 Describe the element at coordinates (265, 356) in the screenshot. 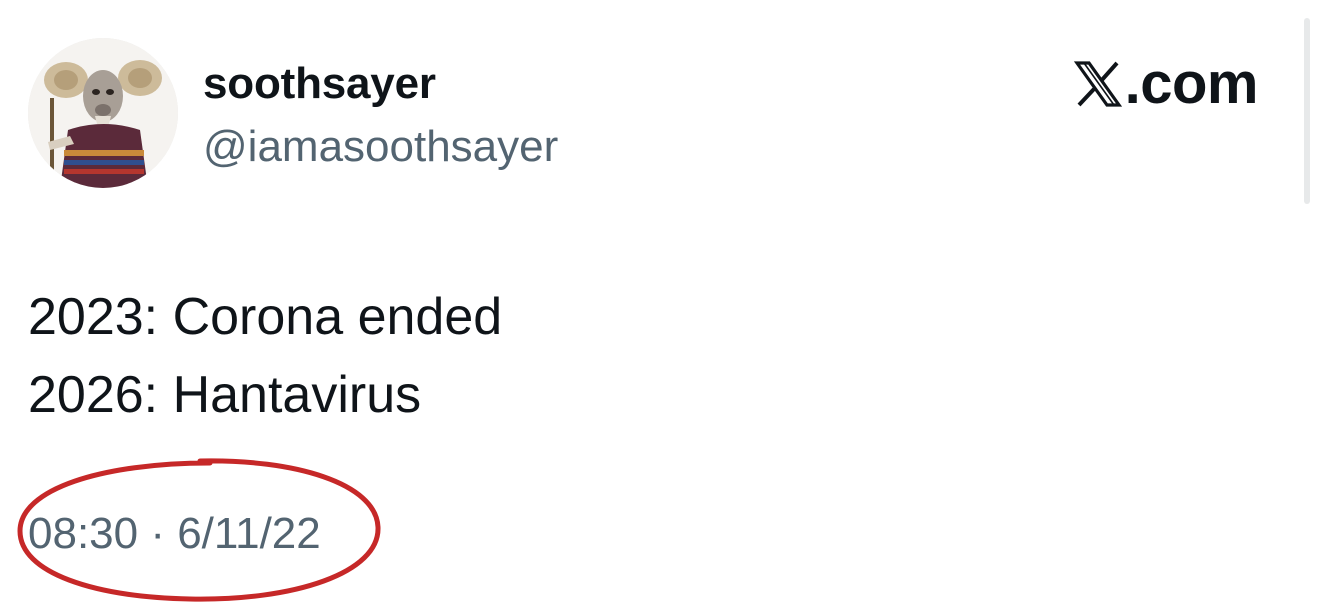

I see `tweet-text: 2023: Corona ended 2026: Hantavirus` at that location.